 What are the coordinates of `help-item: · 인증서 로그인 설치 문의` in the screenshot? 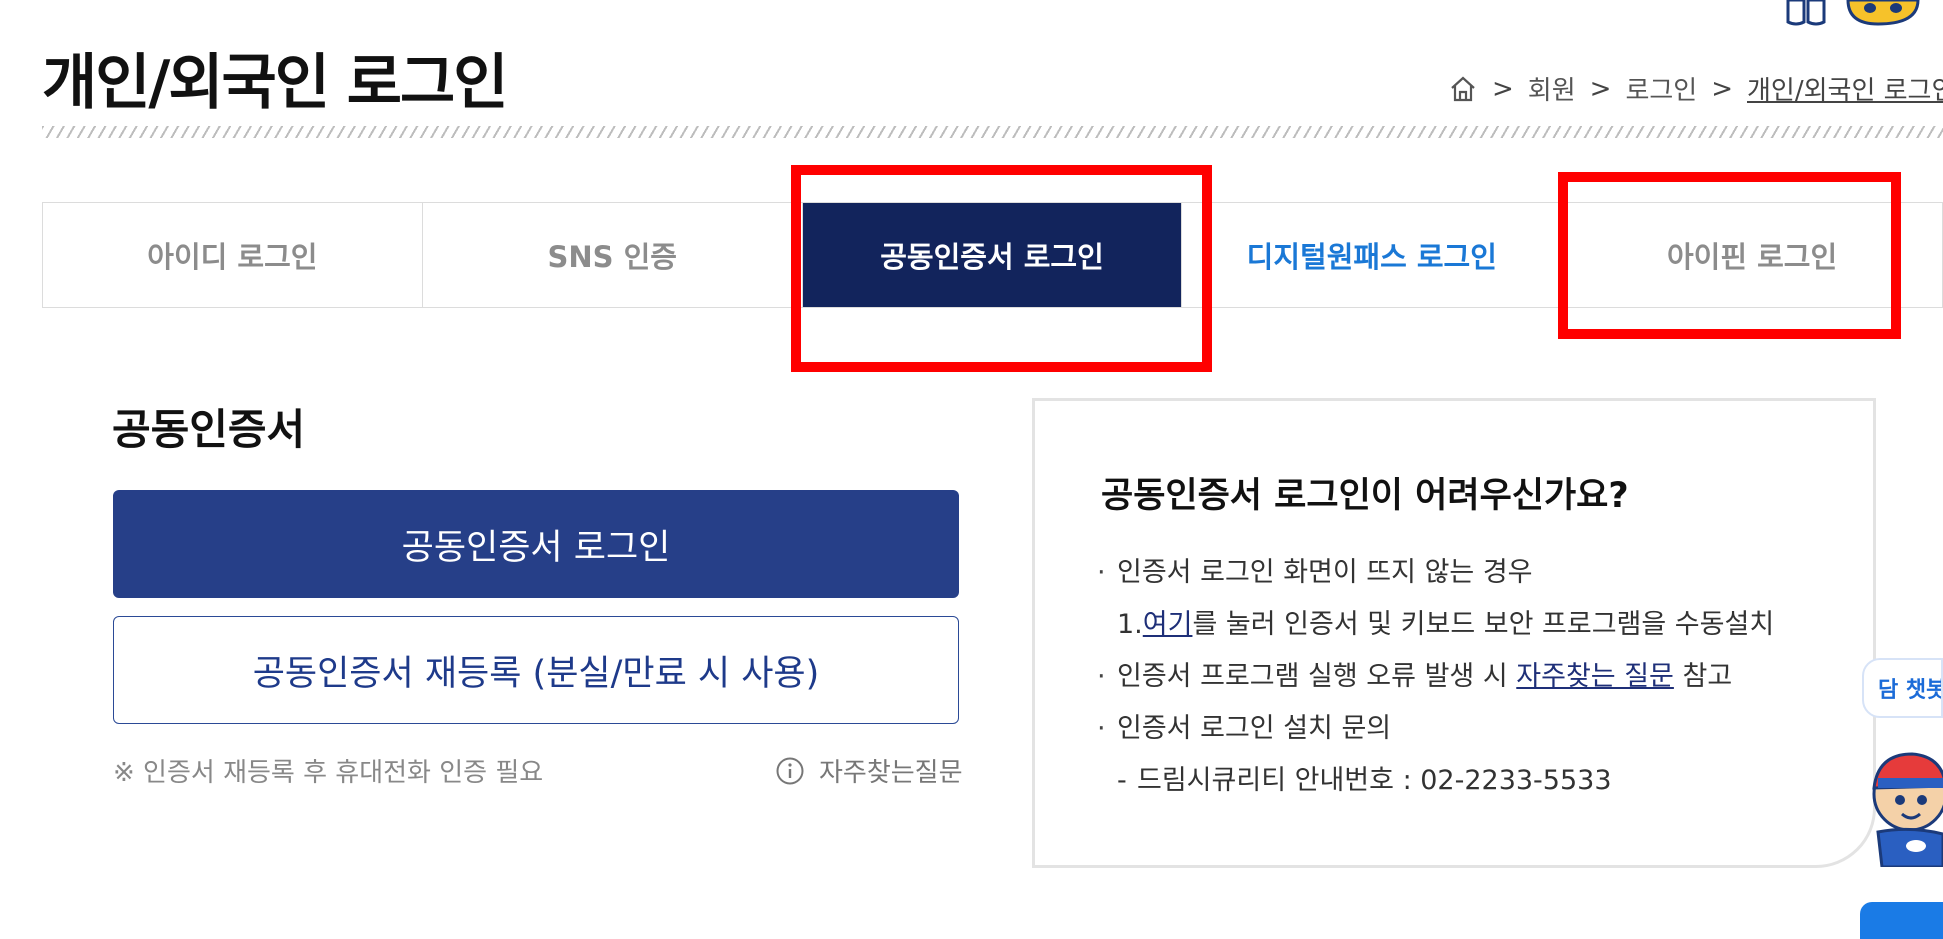 It's located at (1435, 729).